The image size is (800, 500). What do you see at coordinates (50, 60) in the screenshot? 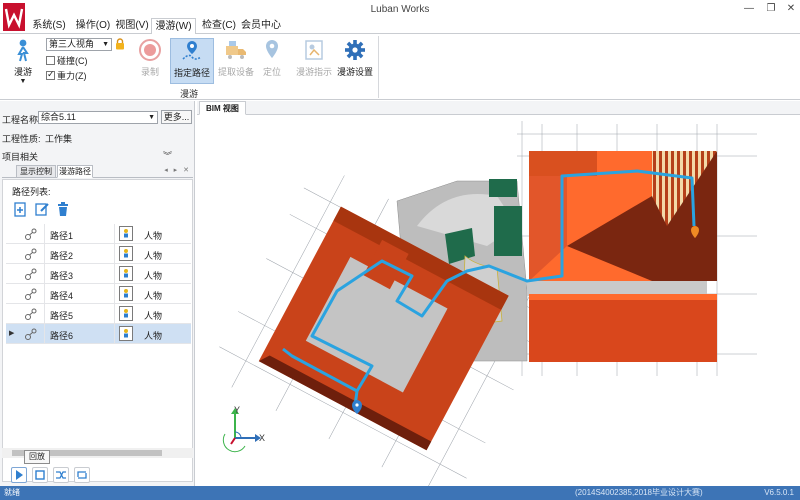
I see `collision-checkbox-box` at bounding box center [50, 60].